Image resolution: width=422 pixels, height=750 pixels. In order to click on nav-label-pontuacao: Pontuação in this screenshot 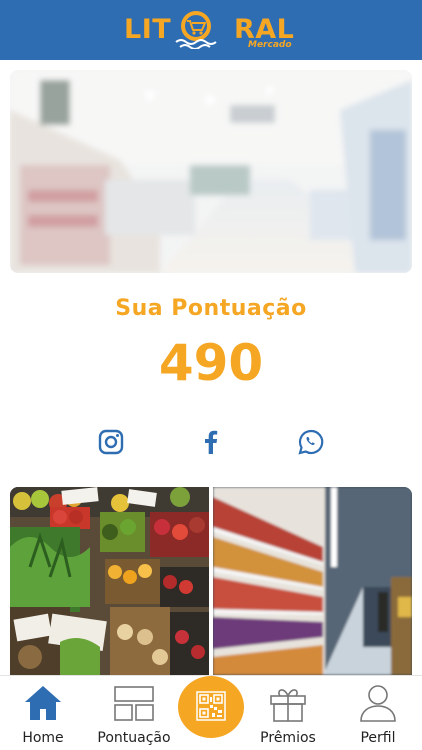, I will do `click(134, 738)`.